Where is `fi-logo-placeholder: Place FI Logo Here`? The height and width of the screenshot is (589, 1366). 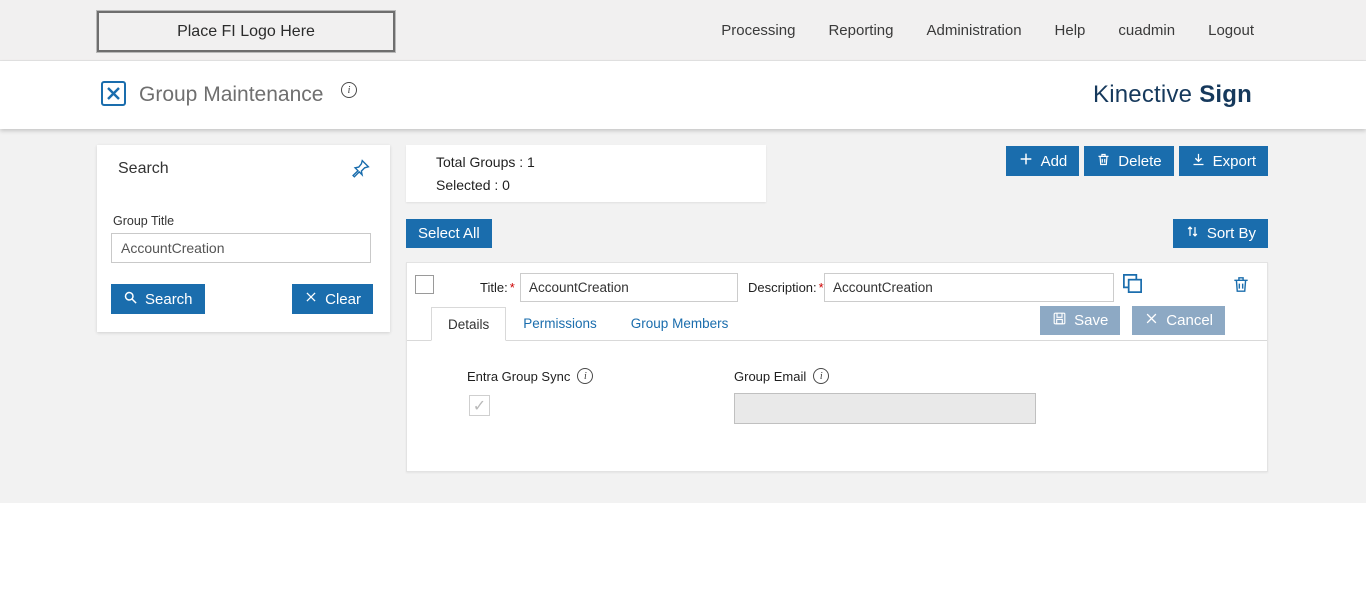
fi-logo-placeholder: Place FI Logo Here is located at coordinates (246, 31).